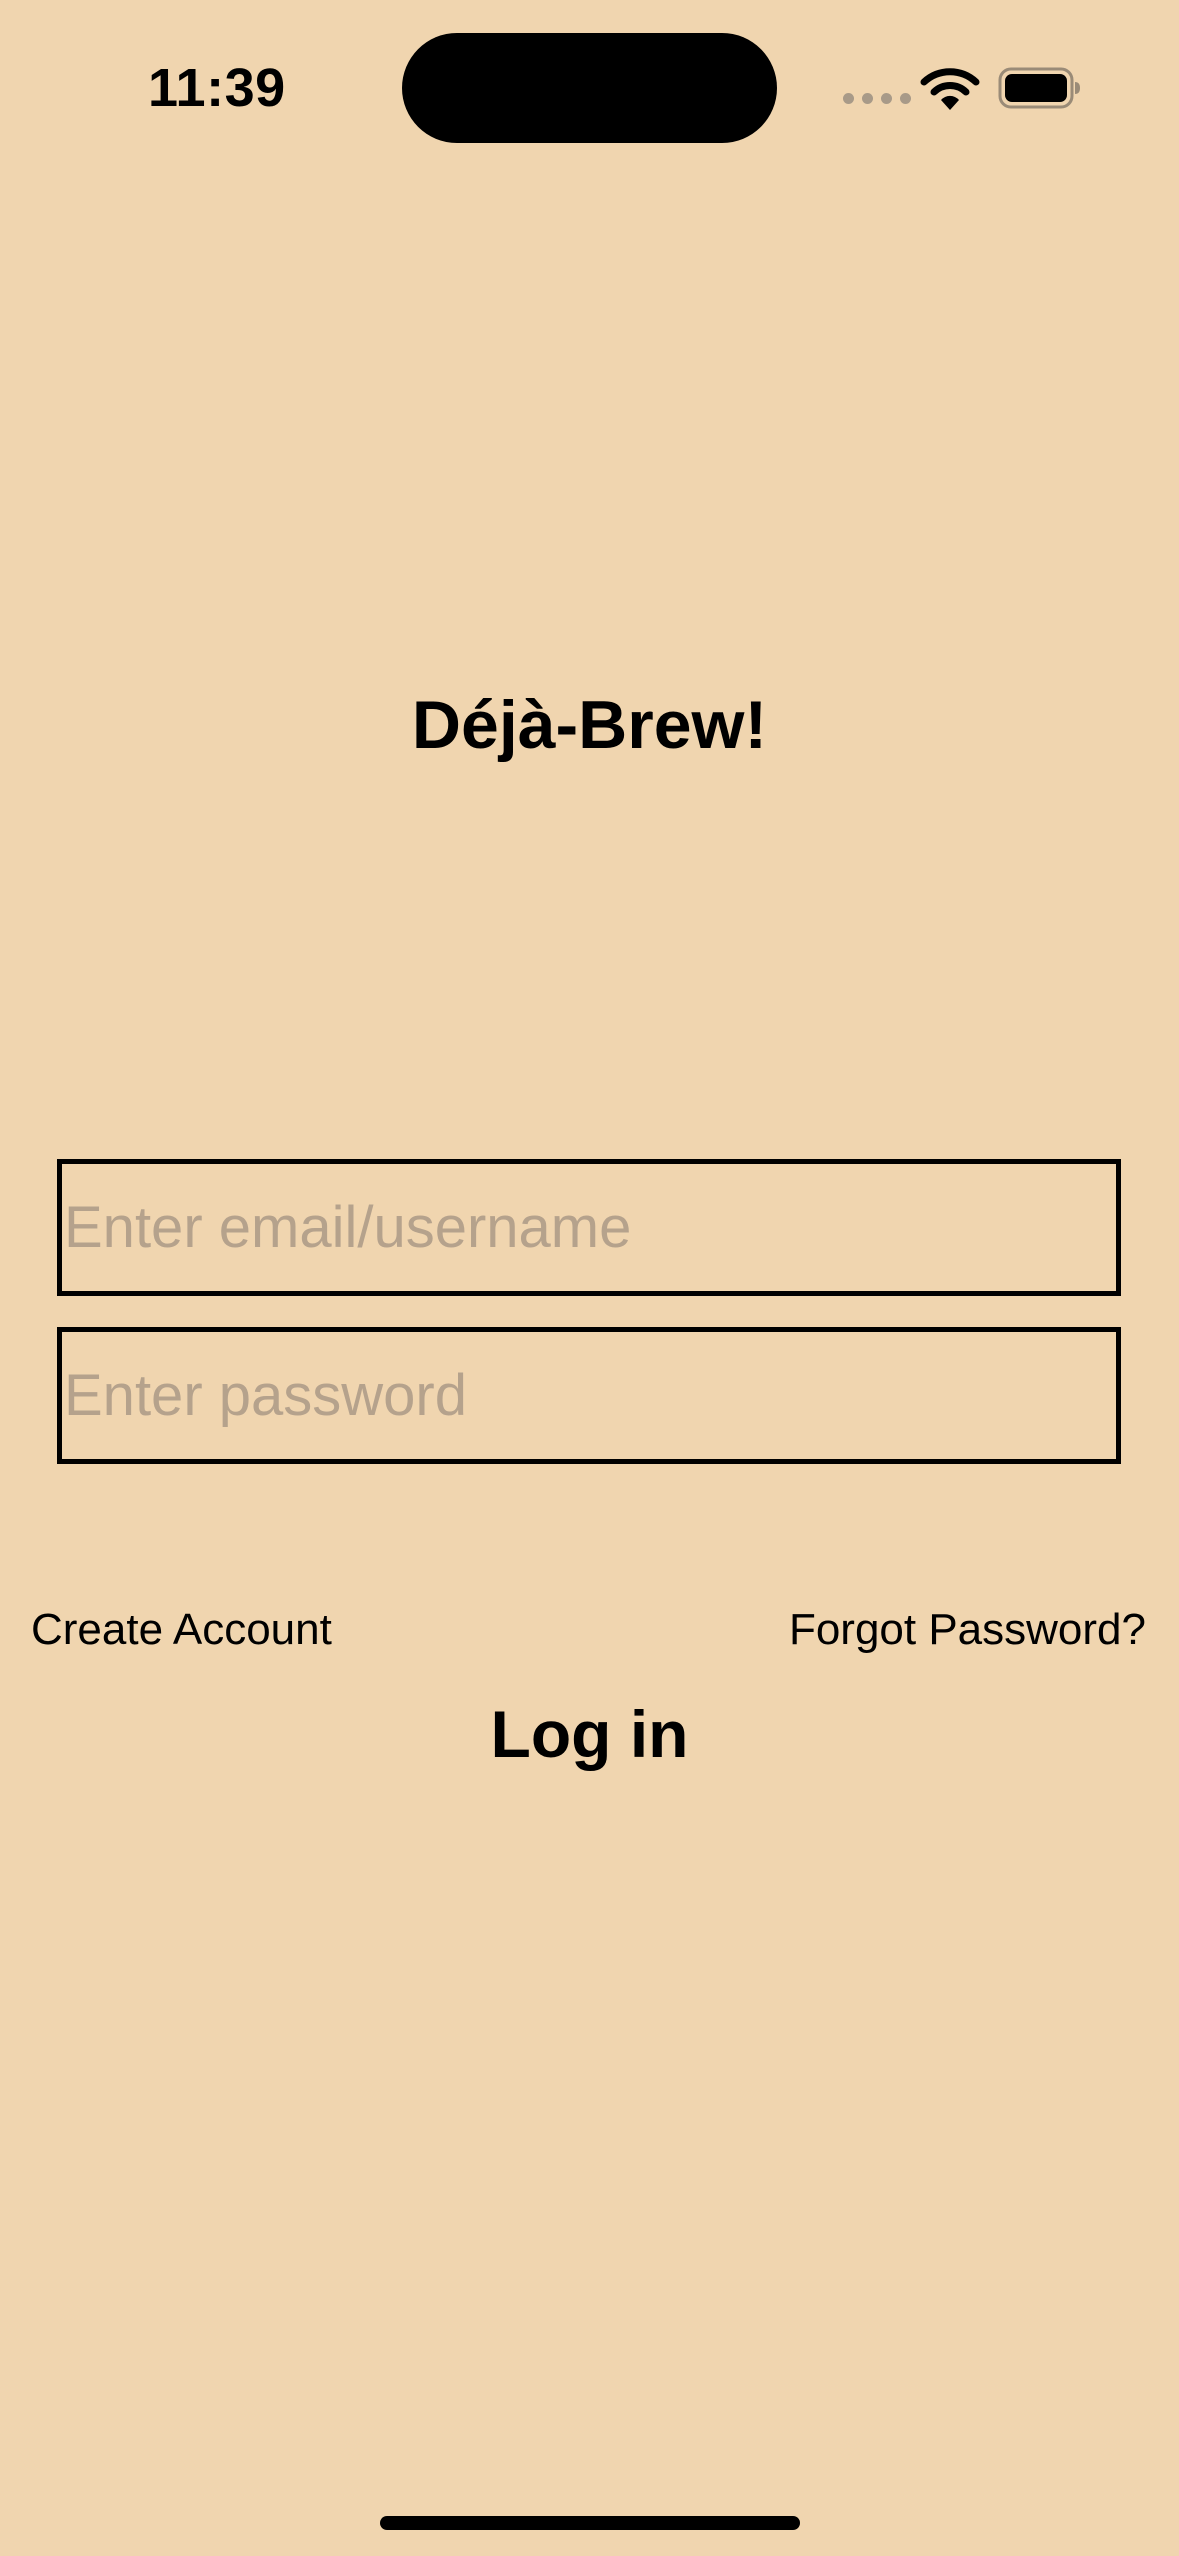  I want to click on home-indicator, so click(590, 2523).